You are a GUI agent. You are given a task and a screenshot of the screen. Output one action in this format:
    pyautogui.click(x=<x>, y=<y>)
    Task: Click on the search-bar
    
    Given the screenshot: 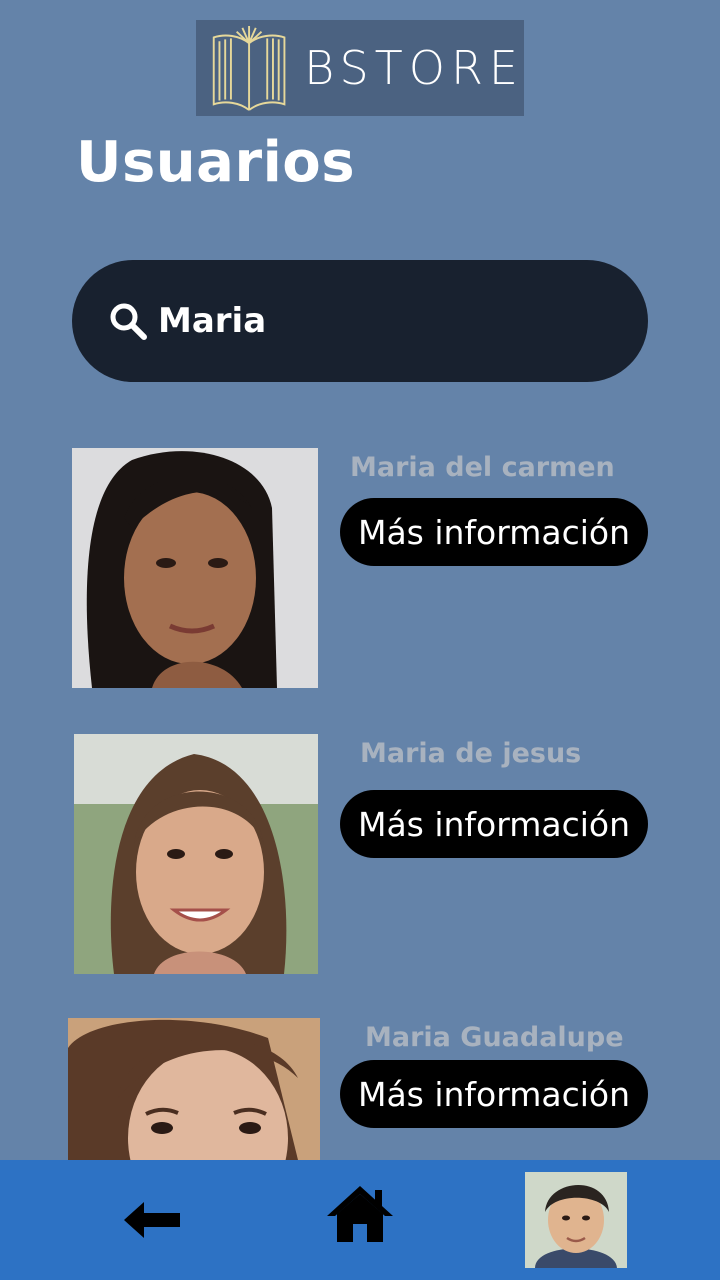 What is the action you would take?
    pyautogui.click(x=360, y=321)
    